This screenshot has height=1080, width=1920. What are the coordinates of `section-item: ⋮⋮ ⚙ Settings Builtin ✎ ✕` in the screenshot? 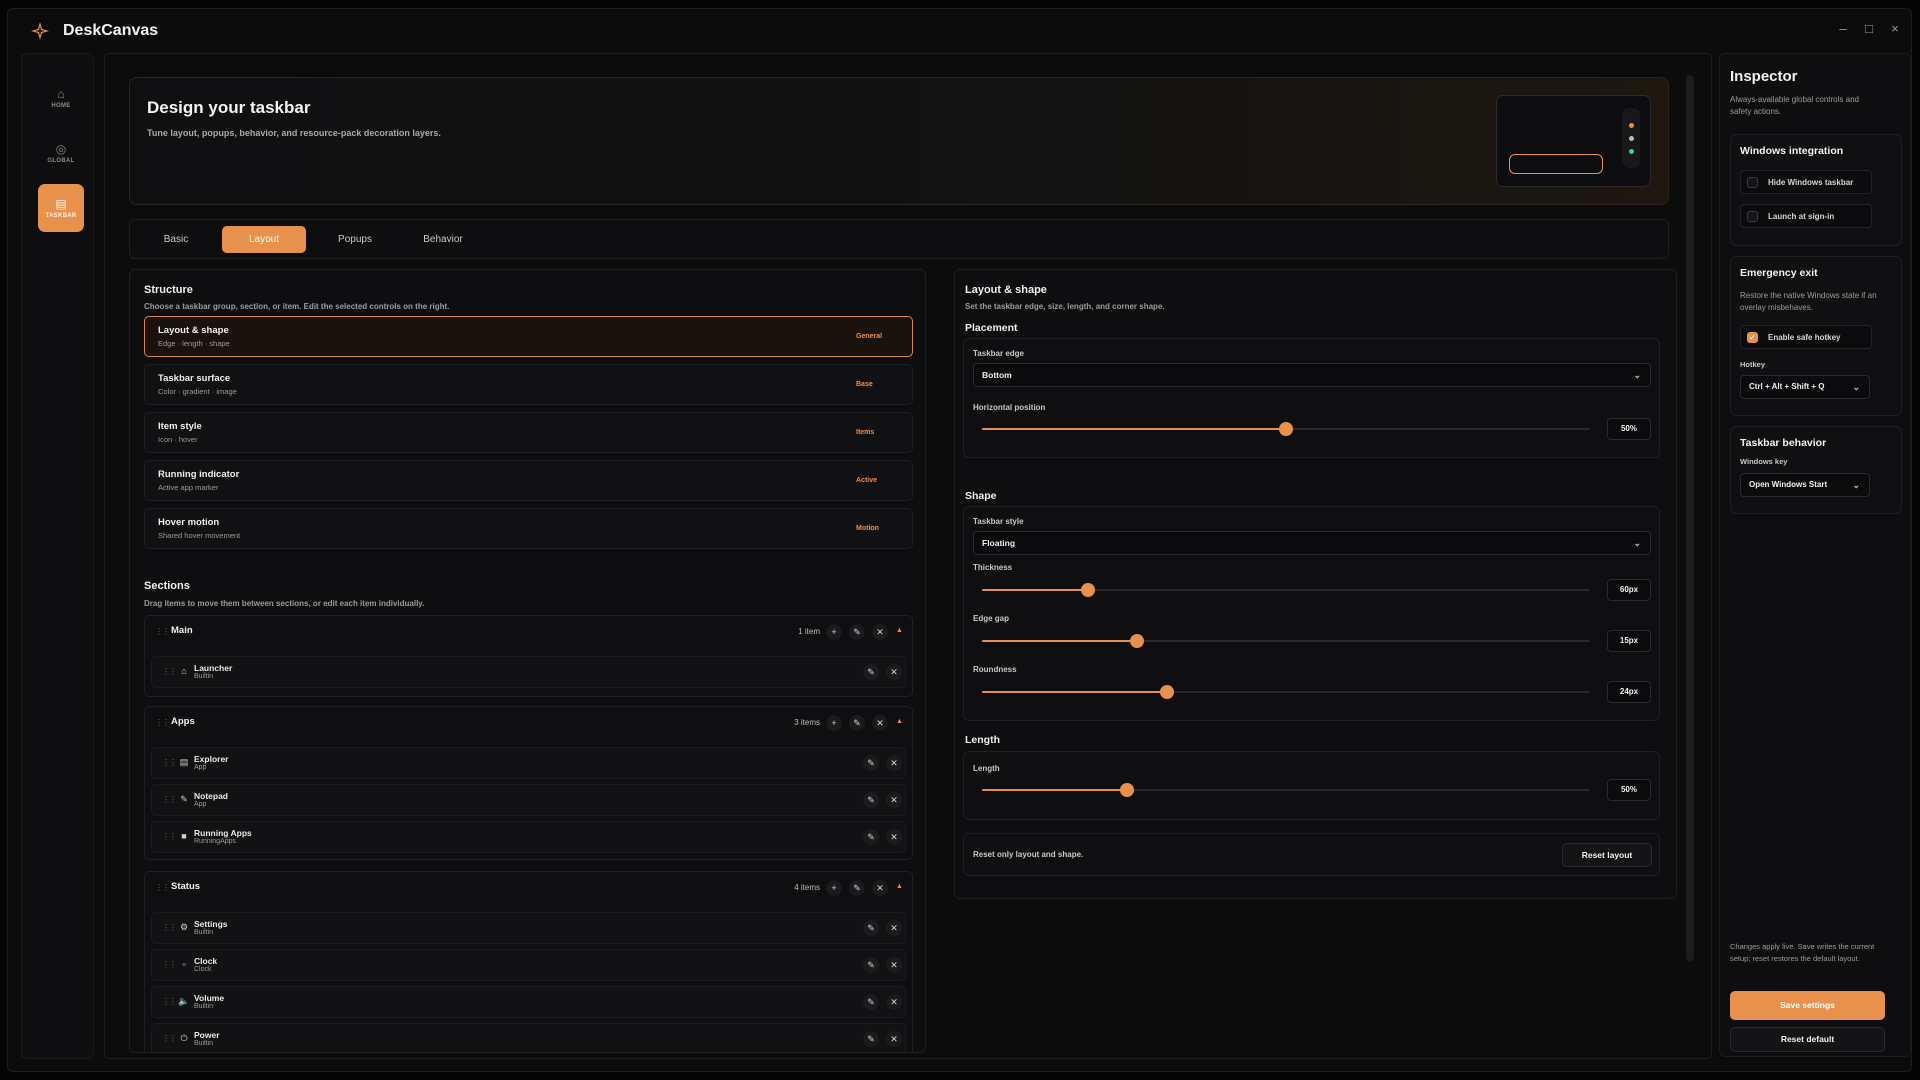 It's located at (528, 928).